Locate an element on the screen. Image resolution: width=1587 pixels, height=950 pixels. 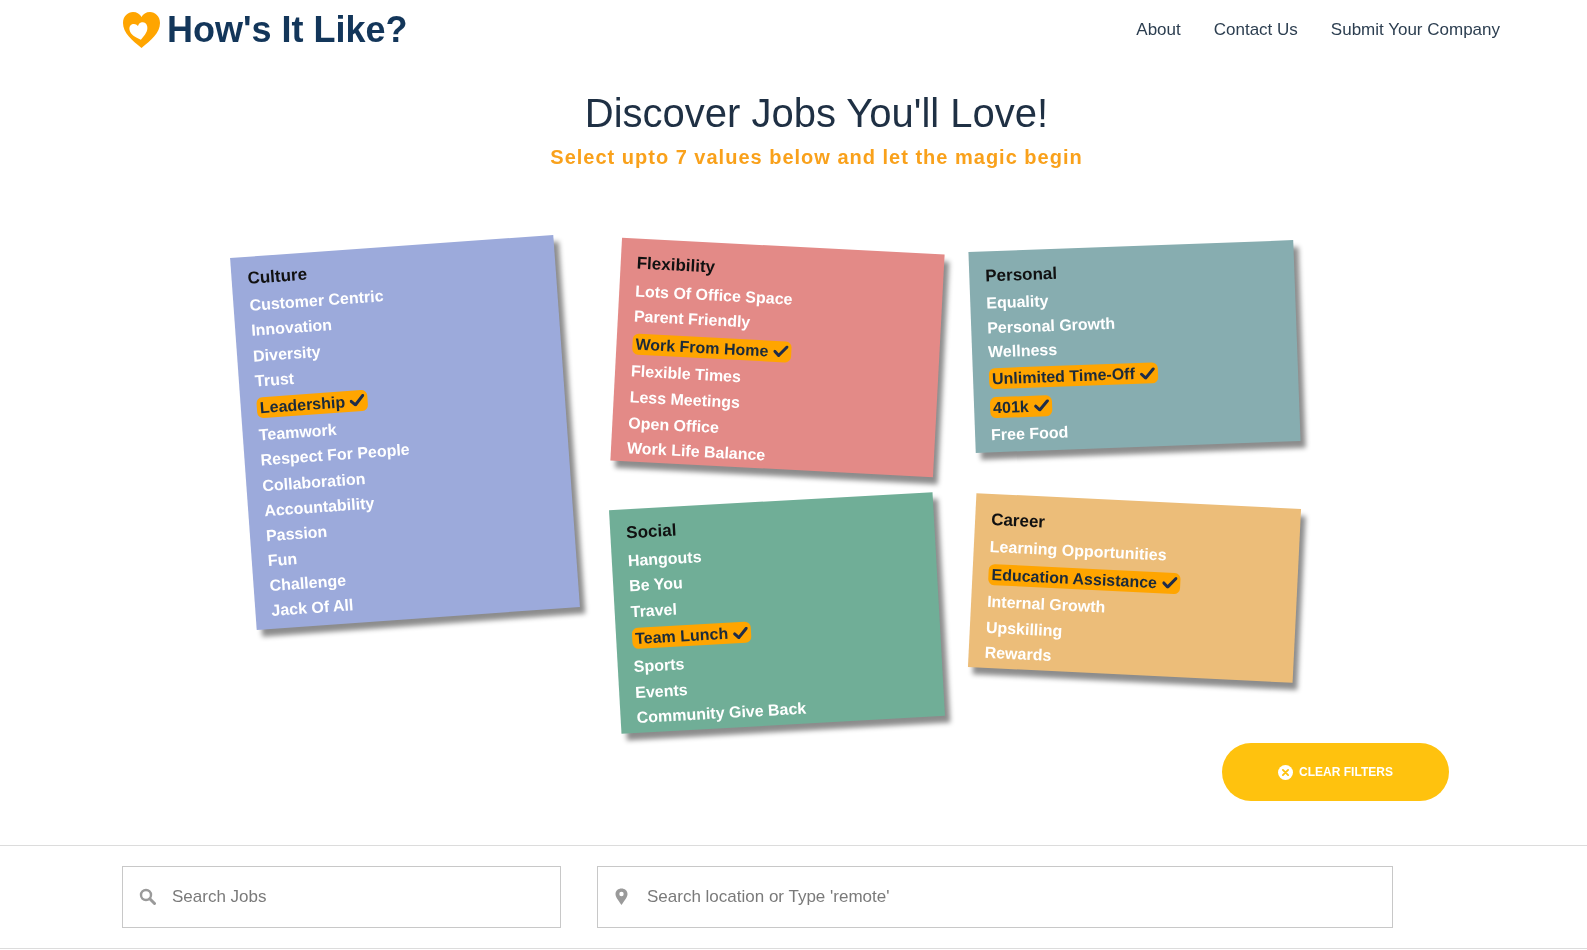
value-option: Diversity is located at coordinates (287, 353).